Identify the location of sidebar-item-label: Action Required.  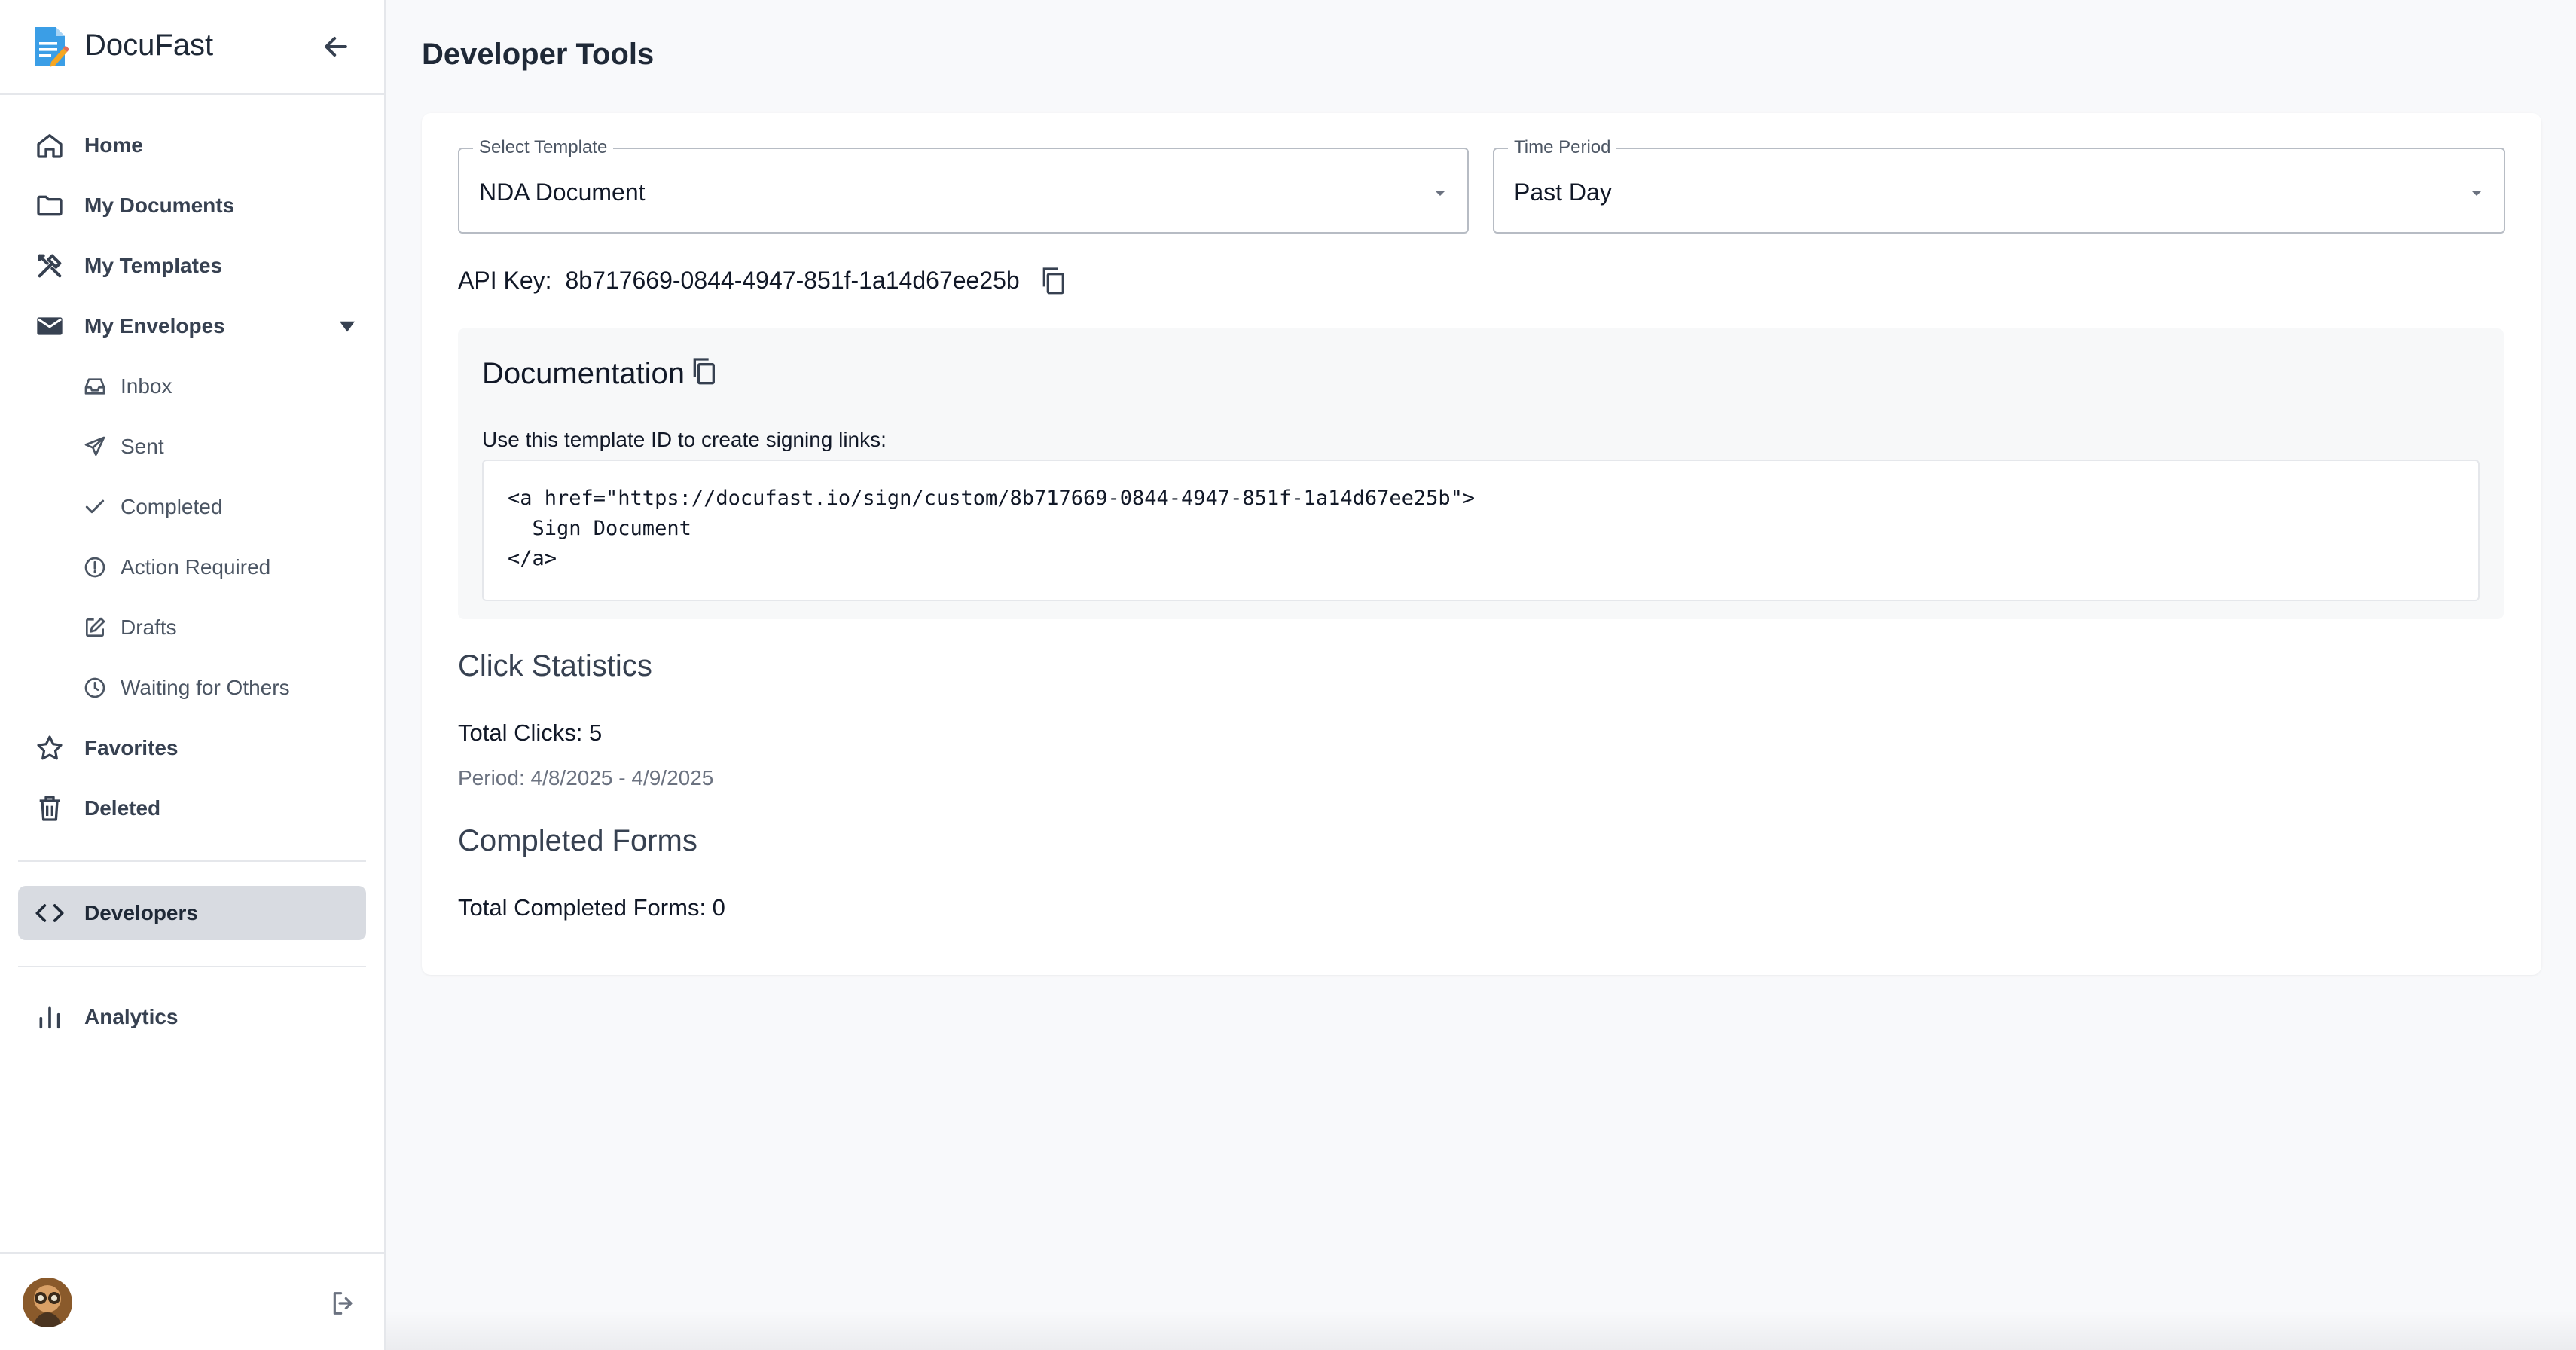
(196, 567).